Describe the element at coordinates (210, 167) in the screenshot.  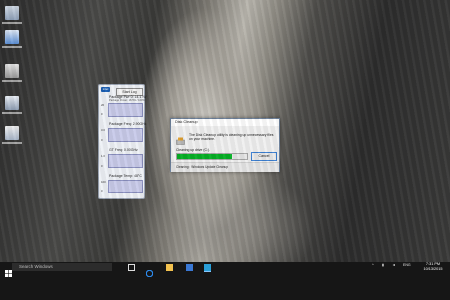
I see `cleaning-item: Windows Update Cleanup` at that location.